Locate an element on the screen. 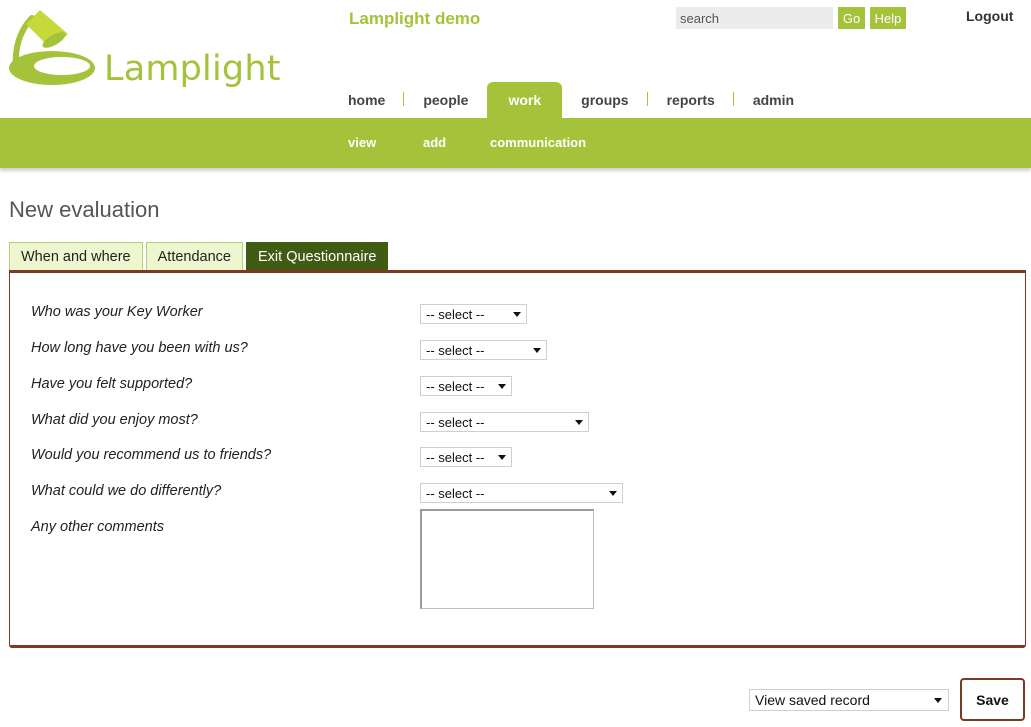 The image size is (1031, 727). main-nav: home people work groups reports admin is located at coordinates (571, 100).